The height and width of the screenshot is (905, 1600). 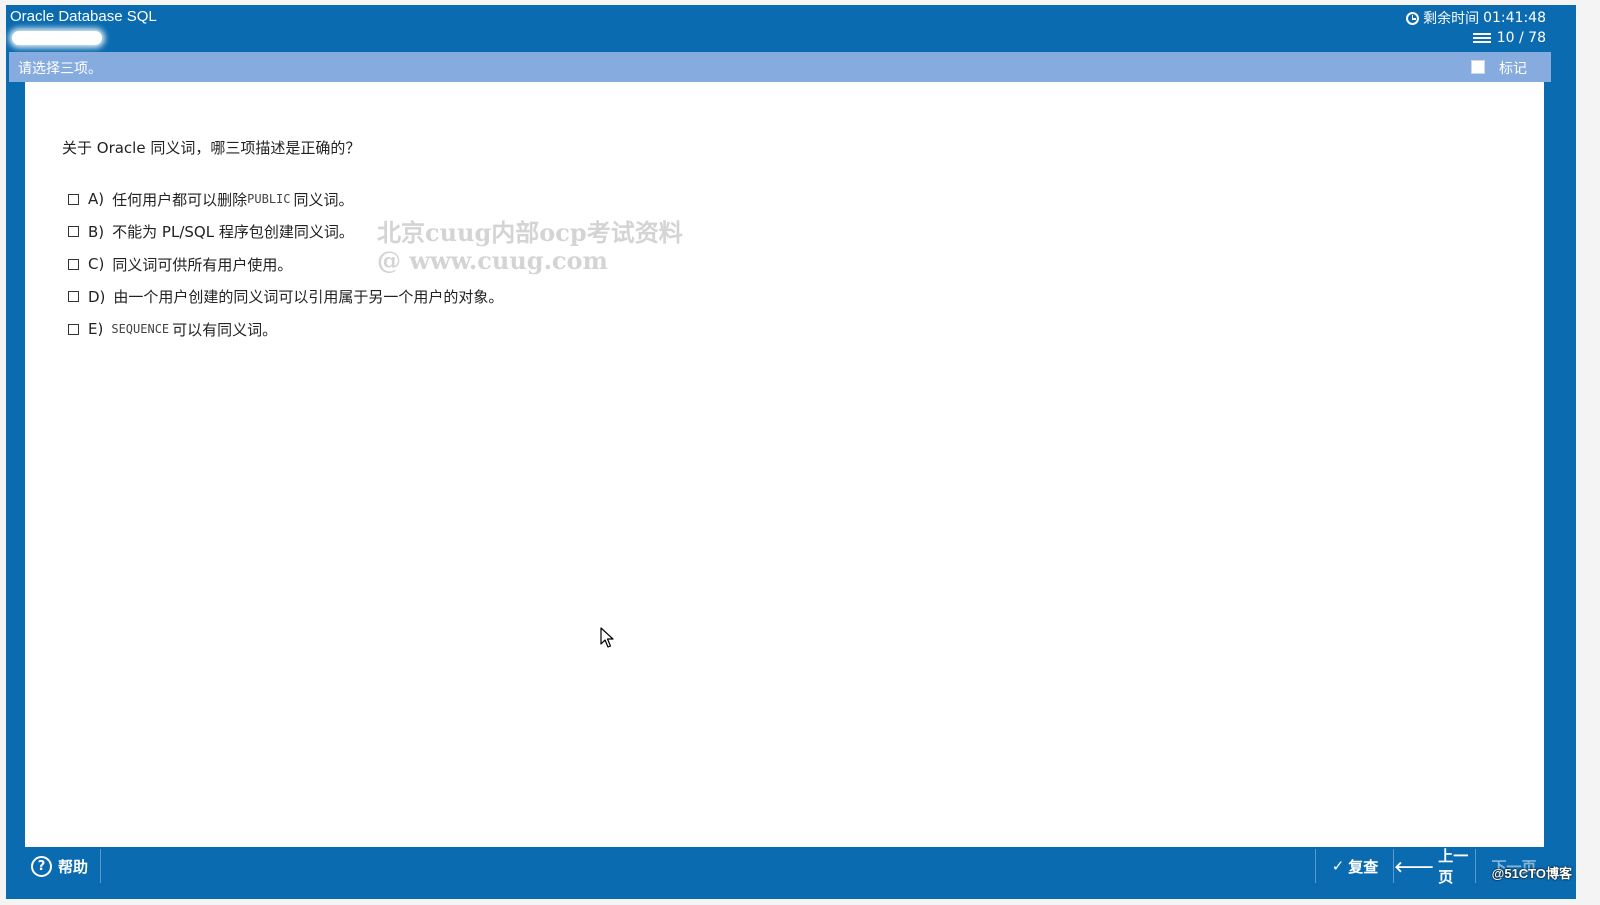 What do you see at coordinates (800, 867) in the screenshot?
I see `footer-toolbar: ? 帮助 ✓ 复查 🡐 上一页 下一页 @51CTO博客` at bounding box center [800, 867].